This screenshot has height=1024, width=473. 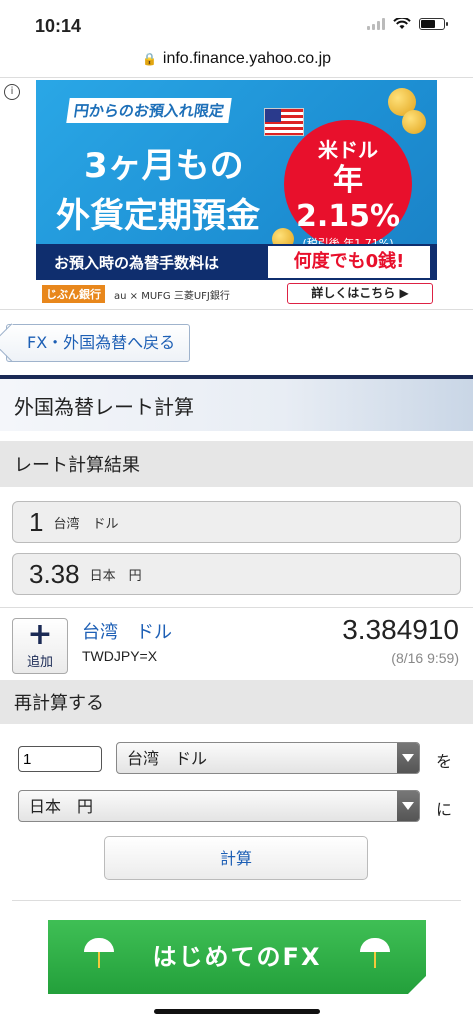 What do you see at coordinates (127, 631) in the screenshot?
I see `quote-name-link: 台湾 ドル` at bounding box center [127, 631].